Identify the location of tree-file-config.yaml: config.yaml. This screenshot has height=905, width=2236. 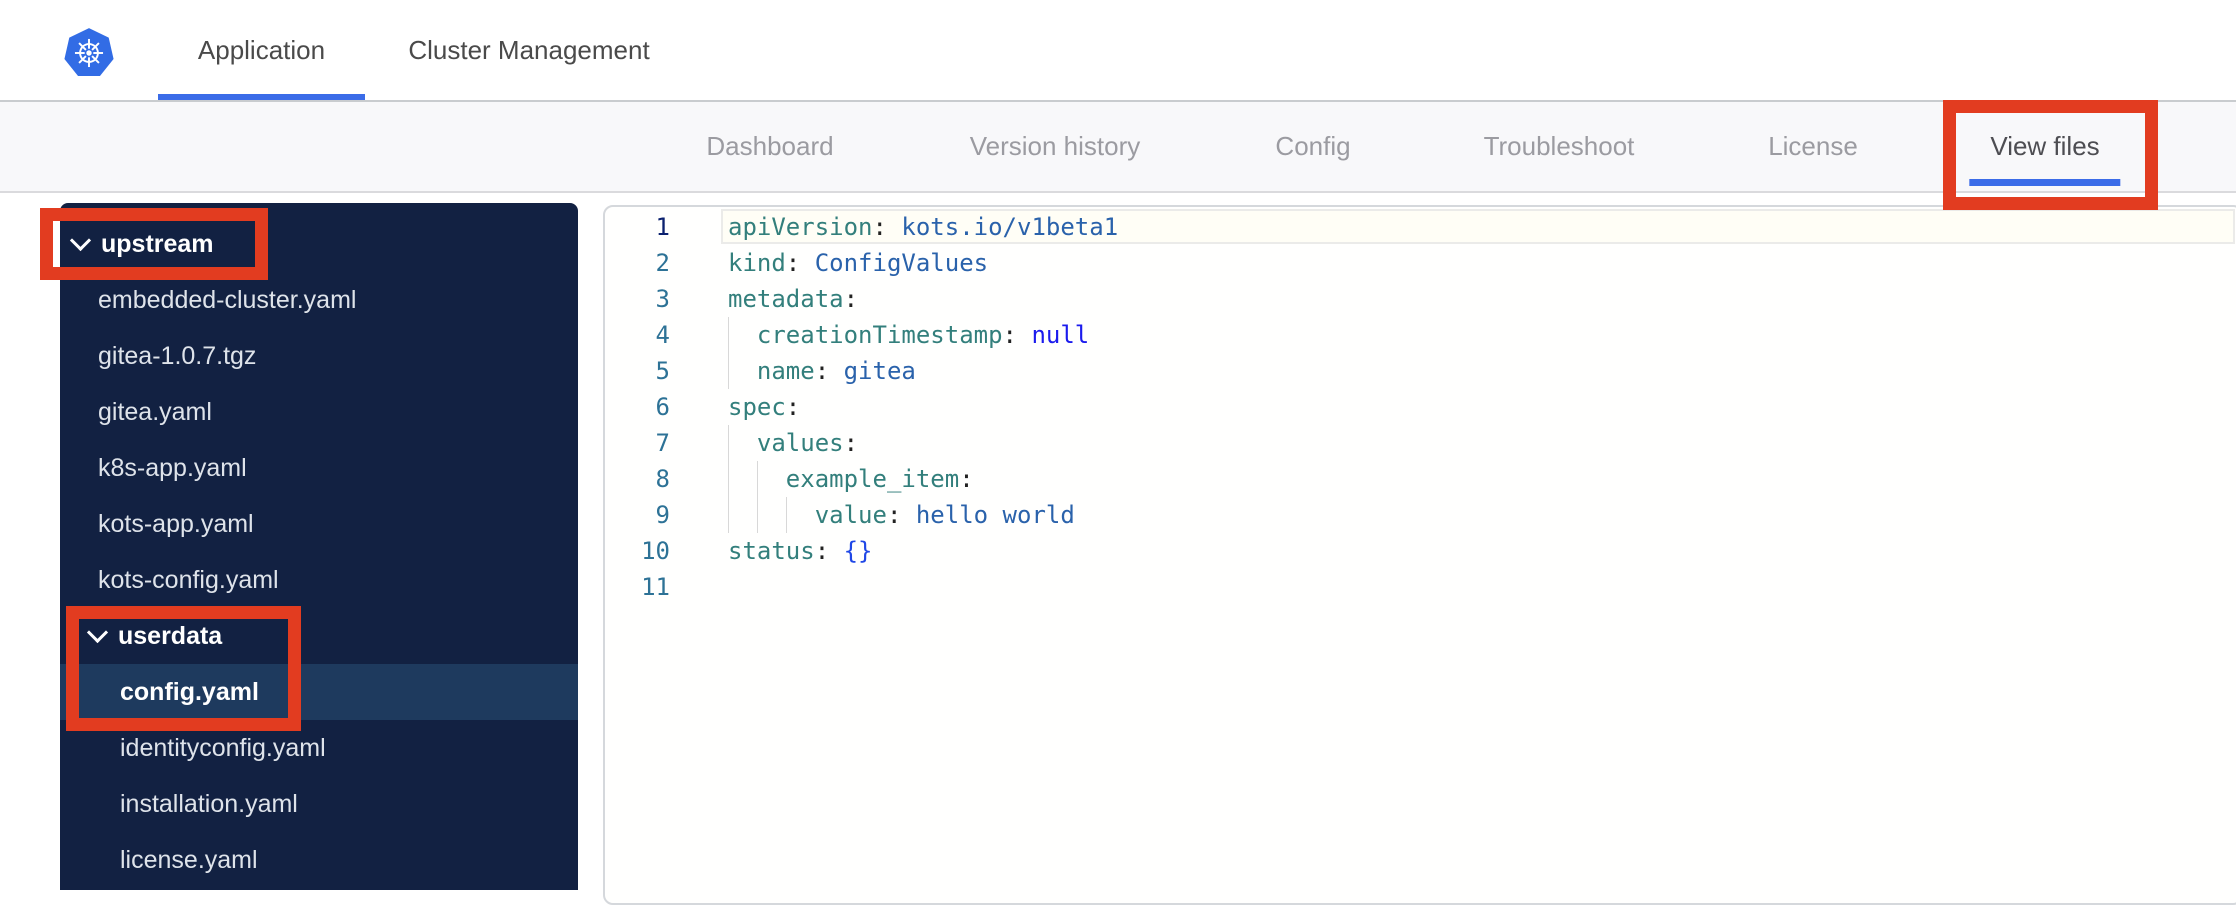
(319, 692).